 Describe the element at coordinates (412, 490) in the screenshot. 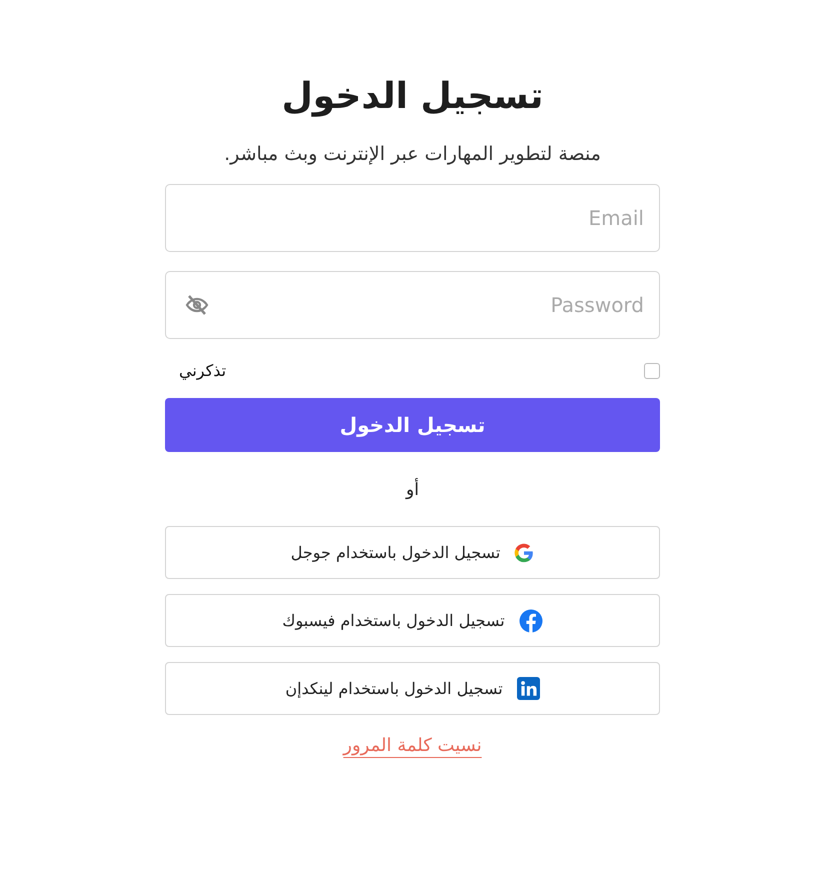

I see `separator-text: أو` at that location.